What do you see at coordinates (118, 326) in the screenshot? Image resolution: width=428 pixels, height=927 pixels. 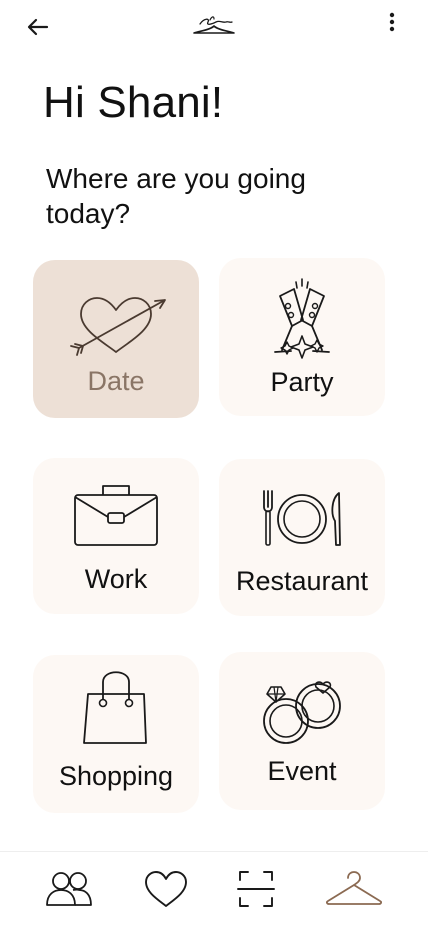 I see `heart-arrow-icon` at bounding box center [118, 326].